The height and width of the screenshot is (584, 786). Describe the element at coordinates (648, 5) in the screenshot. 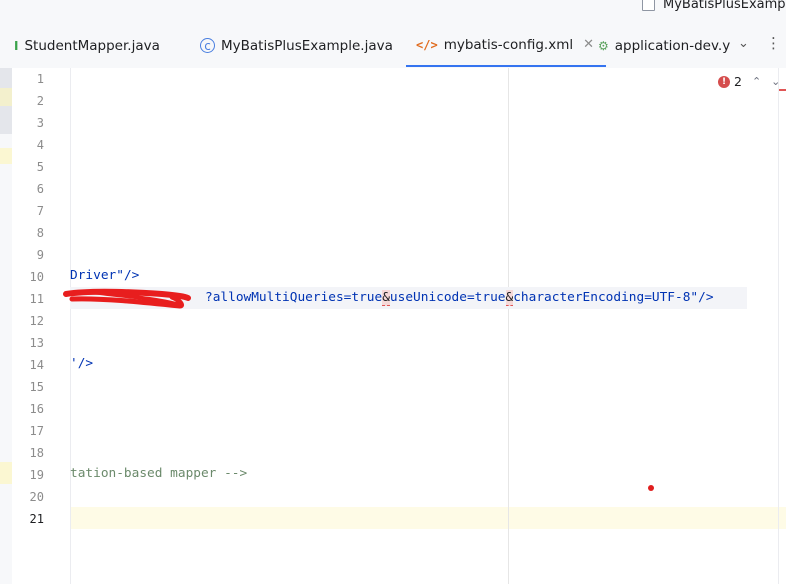

I see `project-icon` at that location.